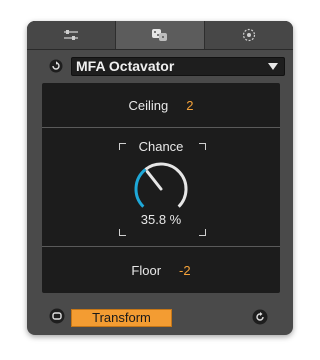 The width and height of the screenshot is (320, 360). I want to click on target-icon, so click(249, 35).